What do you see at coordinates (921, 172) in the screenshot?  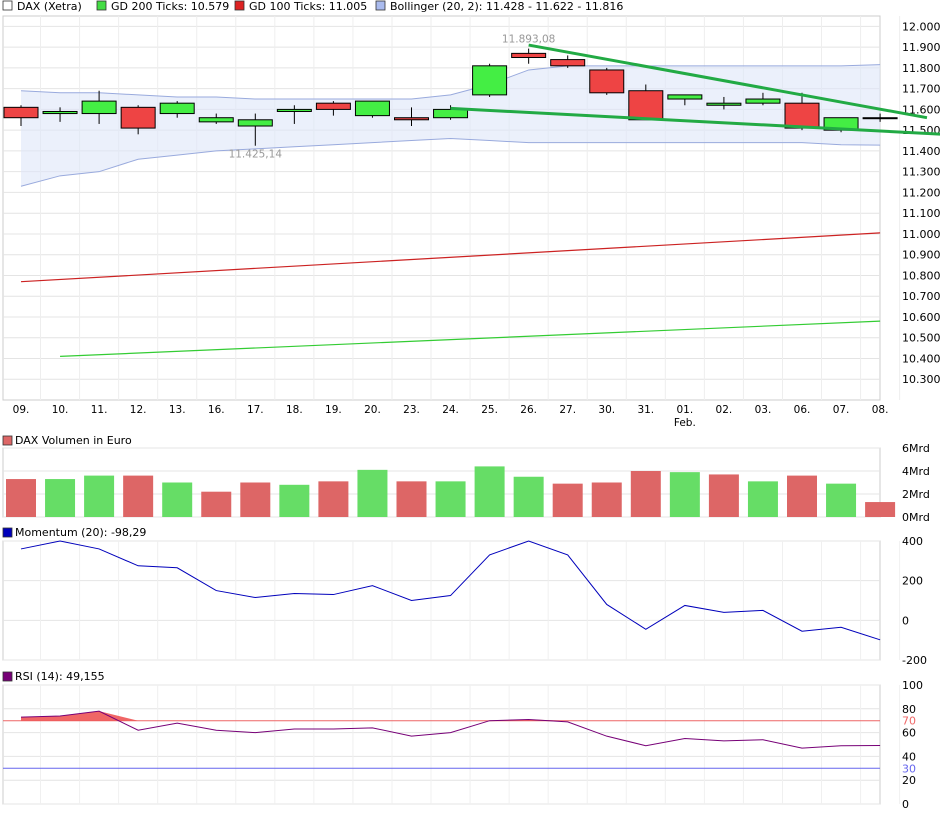 I see `price-y-tick-label: 11.300` at bounding box center [921, 172].